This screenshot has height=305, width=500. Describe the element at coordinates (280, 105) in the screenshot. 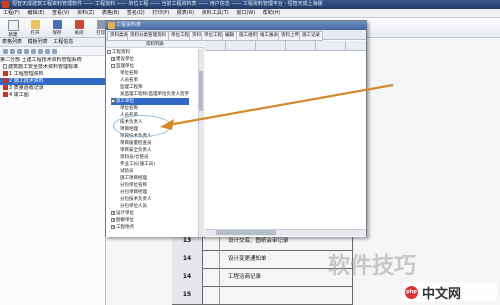

I see `arrow-shaft` at that location.